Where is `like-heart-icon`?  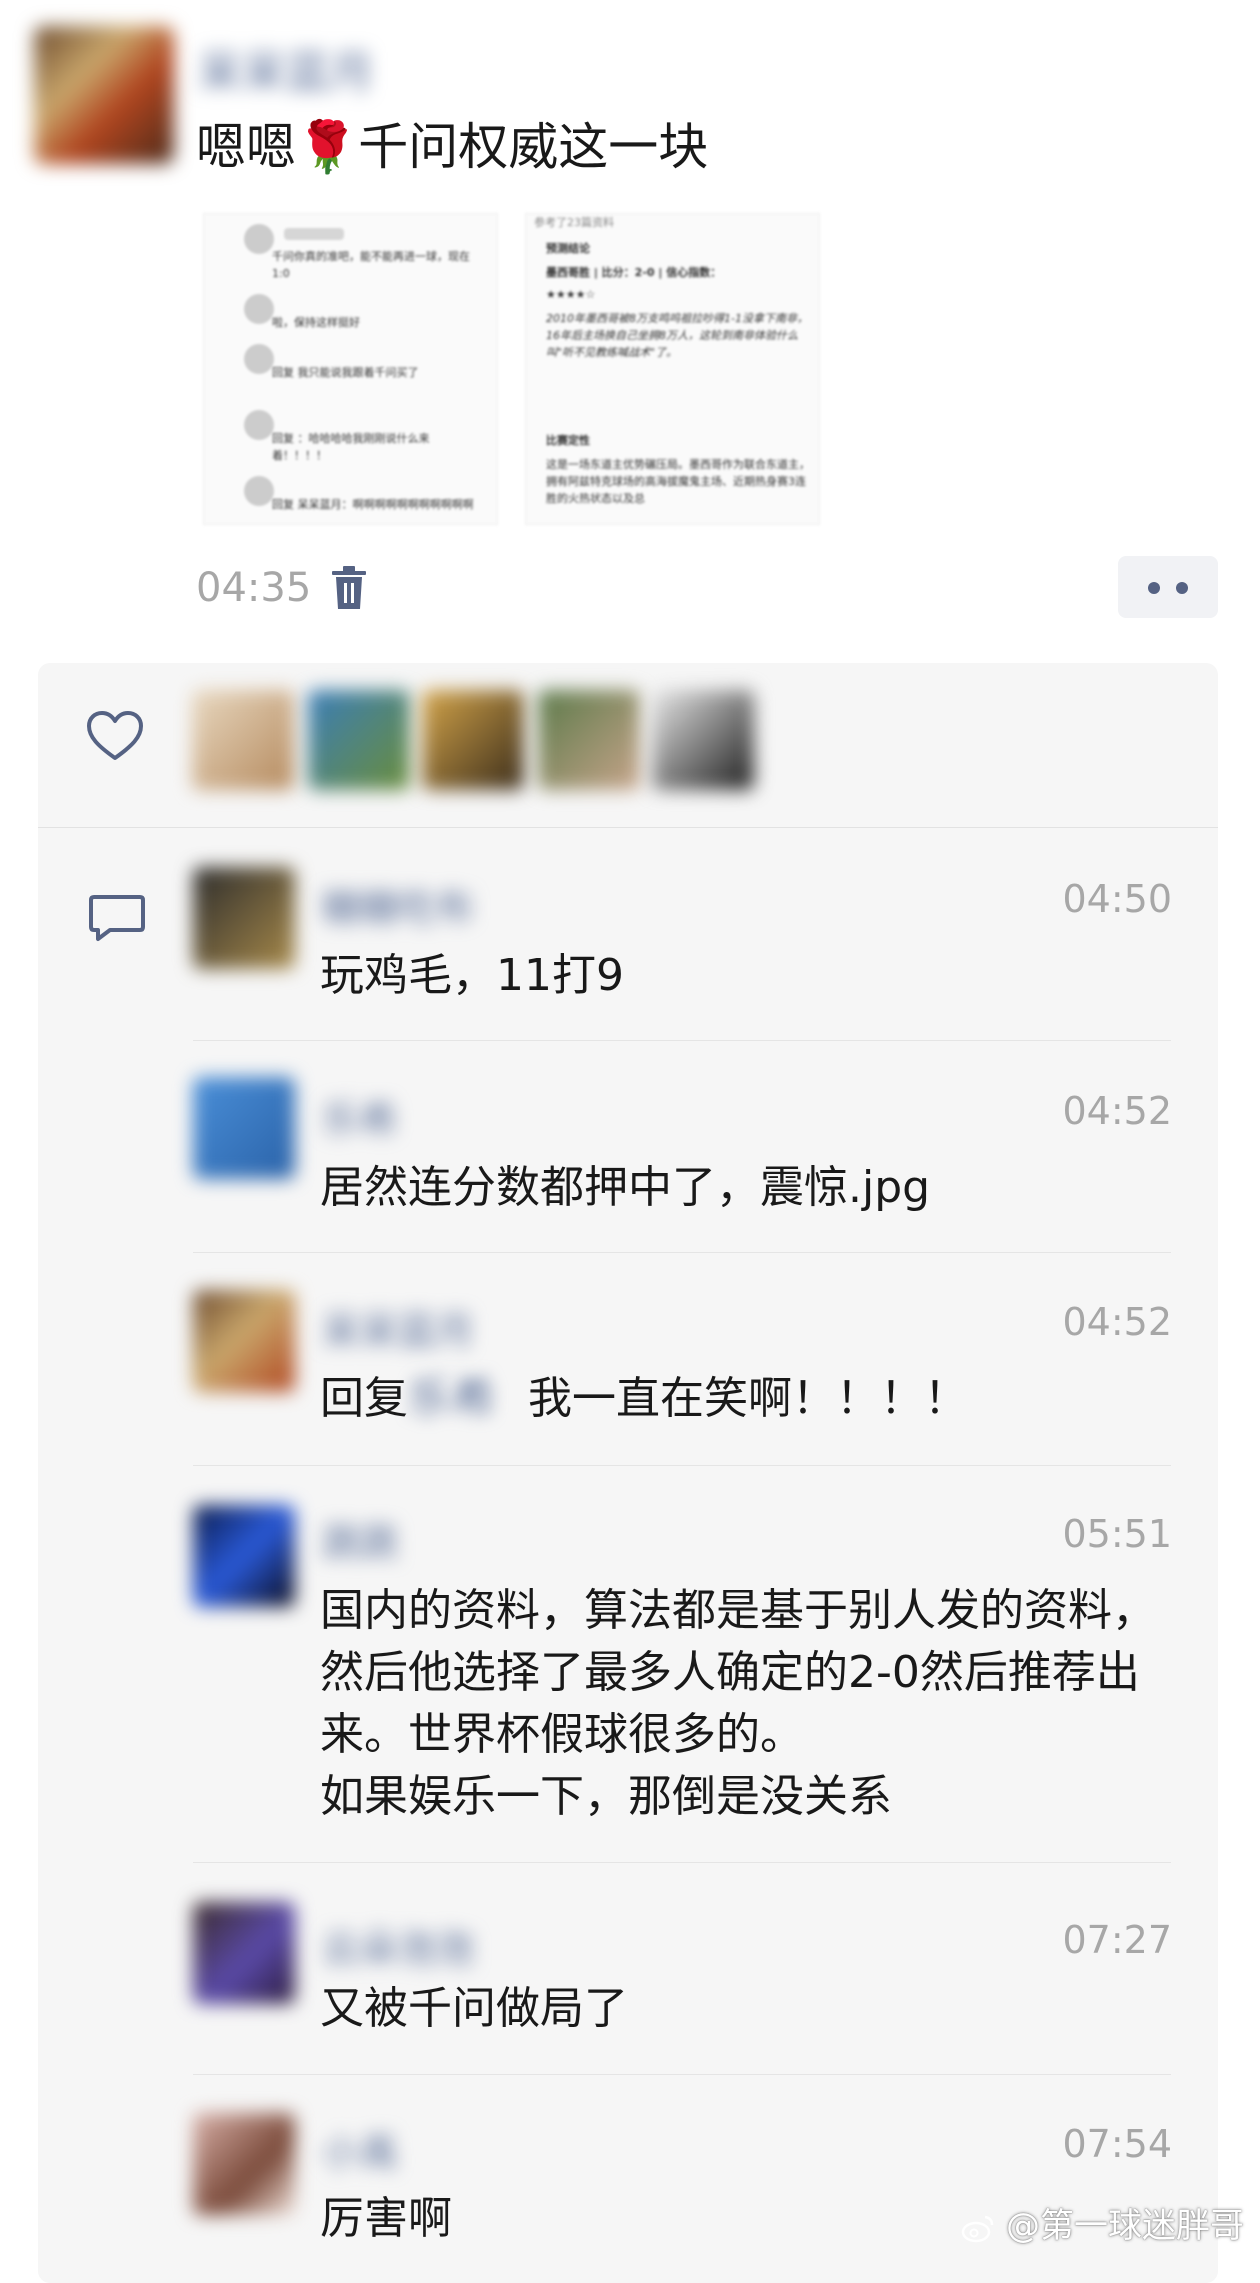 like-heart-icon is located at coordinates (115, 735).